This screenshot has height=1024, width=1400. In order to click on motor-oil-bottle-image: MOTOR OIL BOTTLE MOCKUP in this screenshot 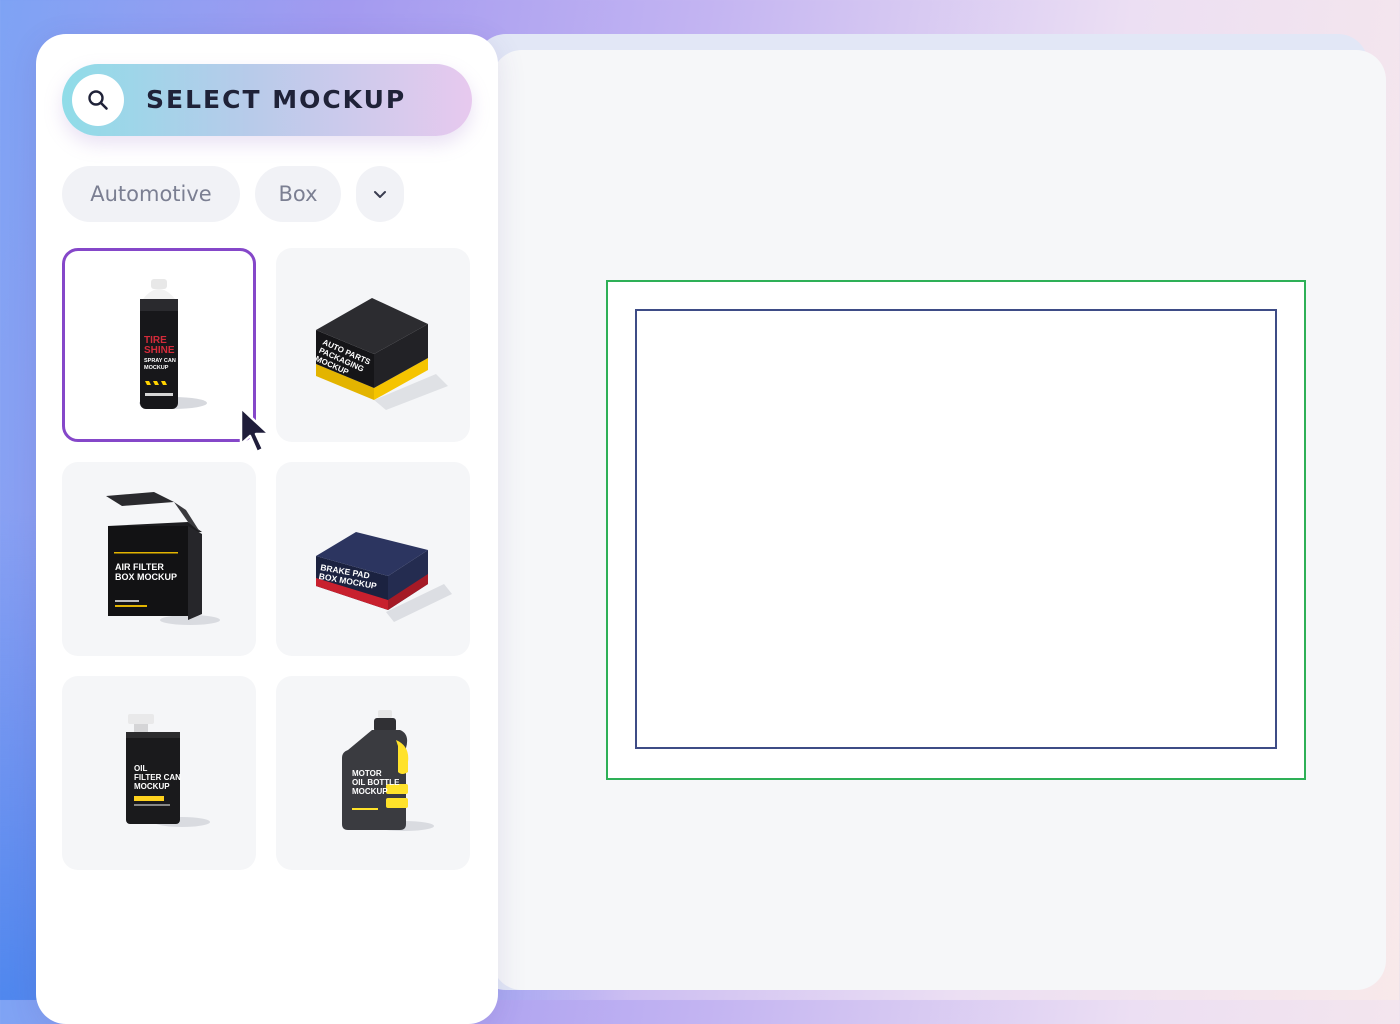, I will do `click(388, 770)`.